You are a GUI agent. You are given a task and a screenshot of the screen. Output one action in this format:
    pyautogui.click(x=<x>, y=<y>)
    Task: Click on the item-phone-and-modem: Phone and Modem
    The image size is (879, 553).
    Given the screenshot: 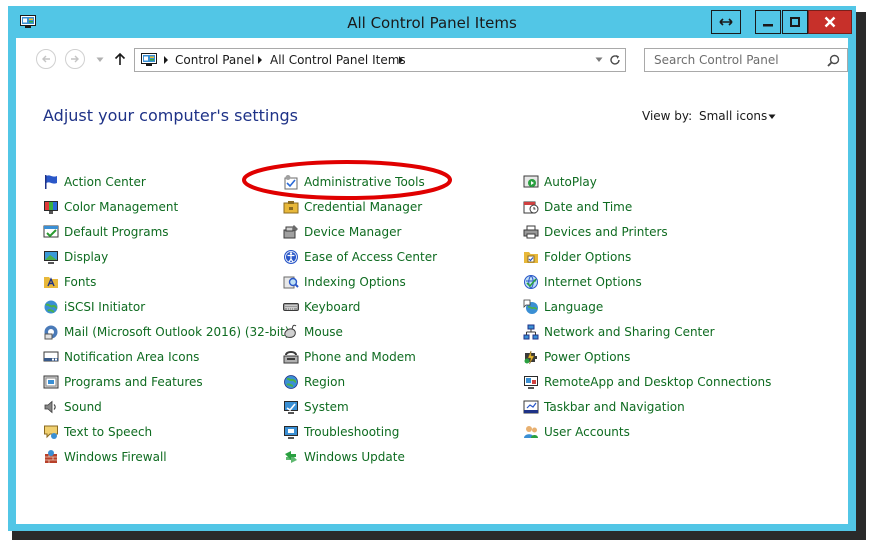 What is the action you would take?
    pyautogui.click(x=349, y=357)
    